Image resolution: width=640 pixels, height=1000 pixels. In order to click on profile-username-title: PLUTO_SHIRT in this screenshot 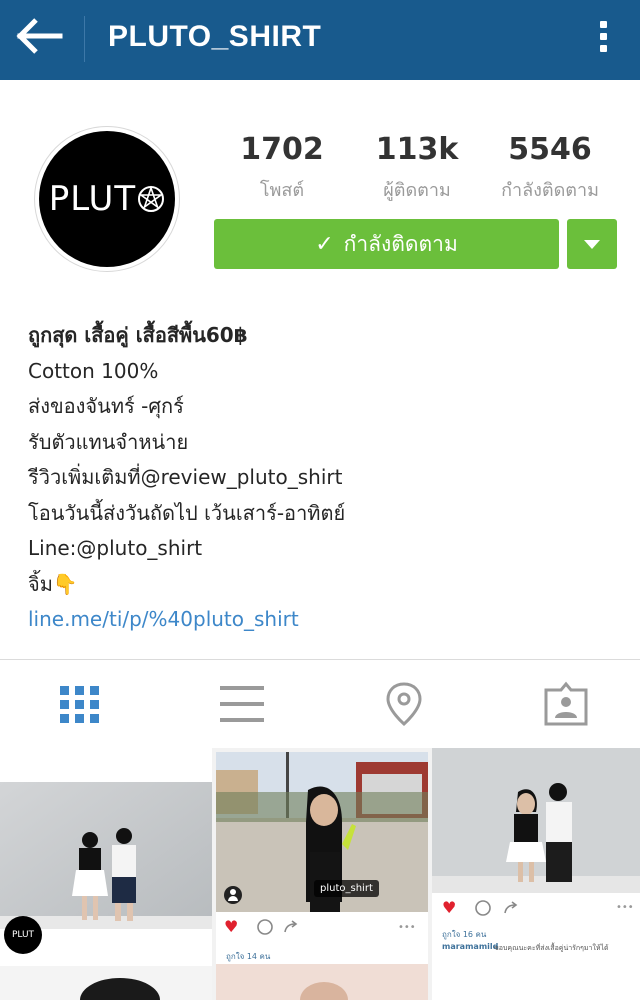, I will do `click(215, 36)`.